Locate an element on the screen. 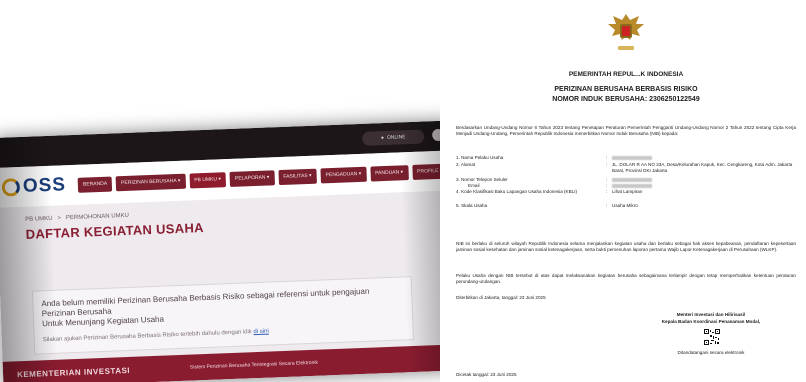 The width and height of the screenshot is (806, 382). nav-perizinan-berusaha: PERIZINAN BERUSAHA ▾ is located at coordinates (150, 182).